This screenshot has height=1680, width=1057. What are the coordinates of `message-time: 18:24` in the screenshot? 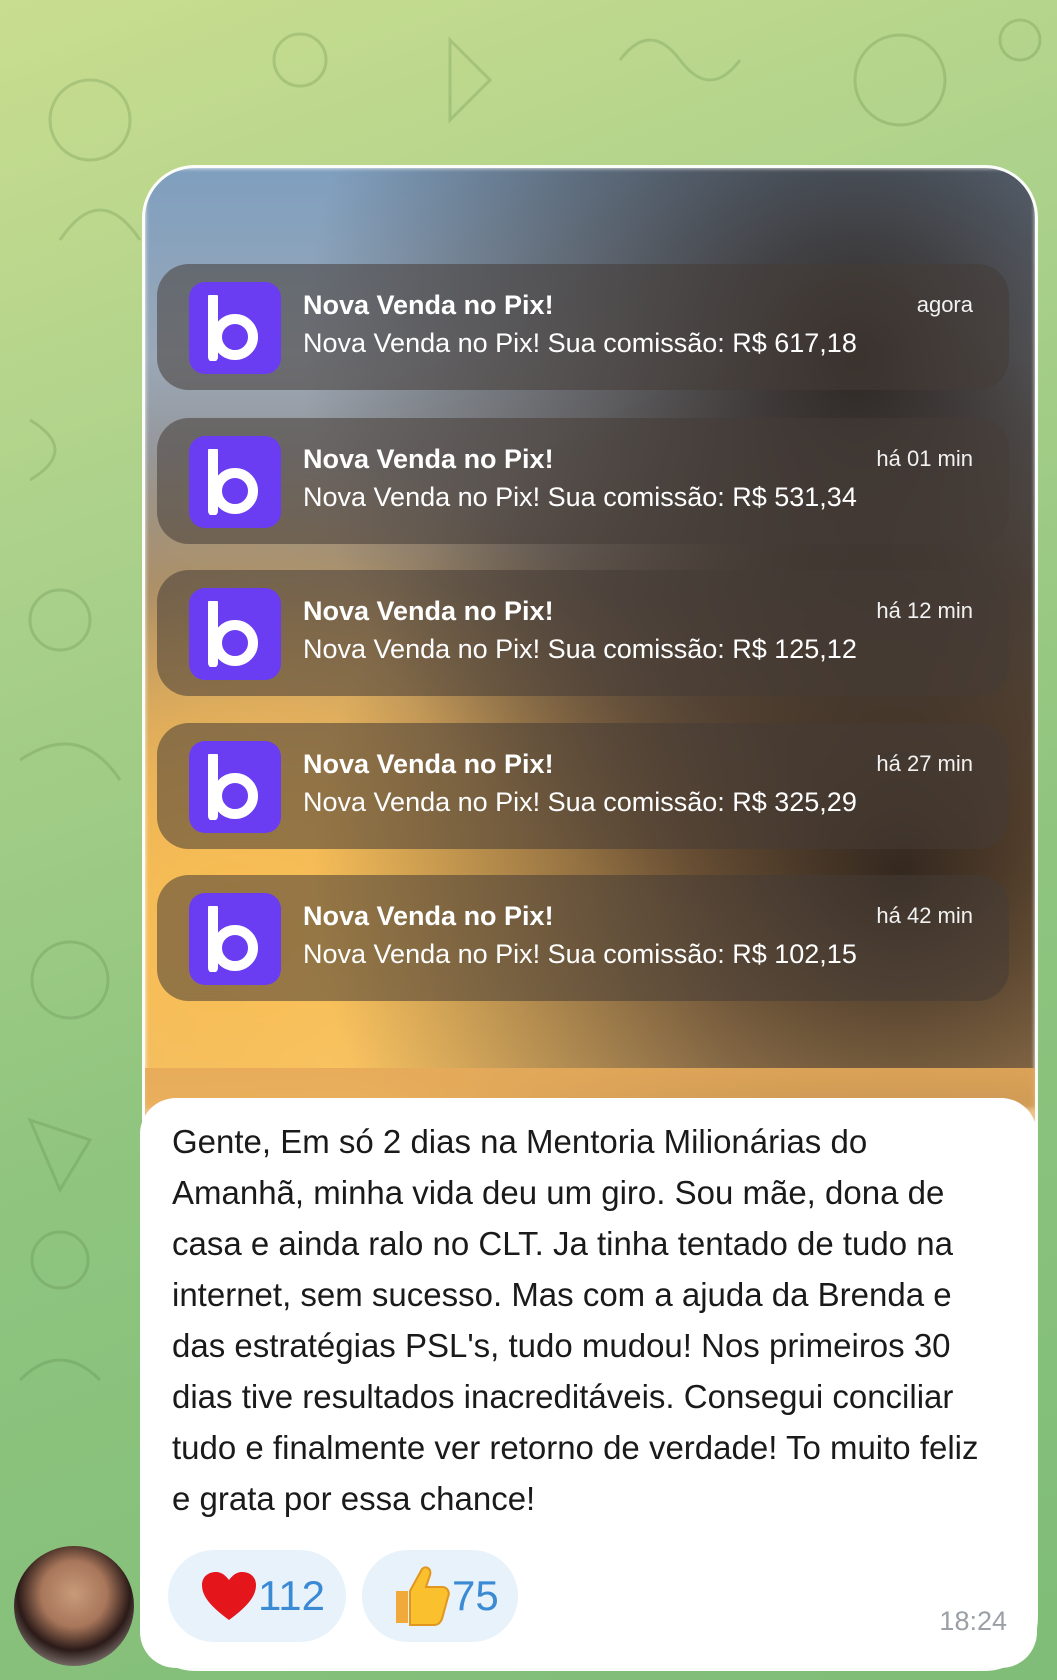 It's located at (973, 1621).